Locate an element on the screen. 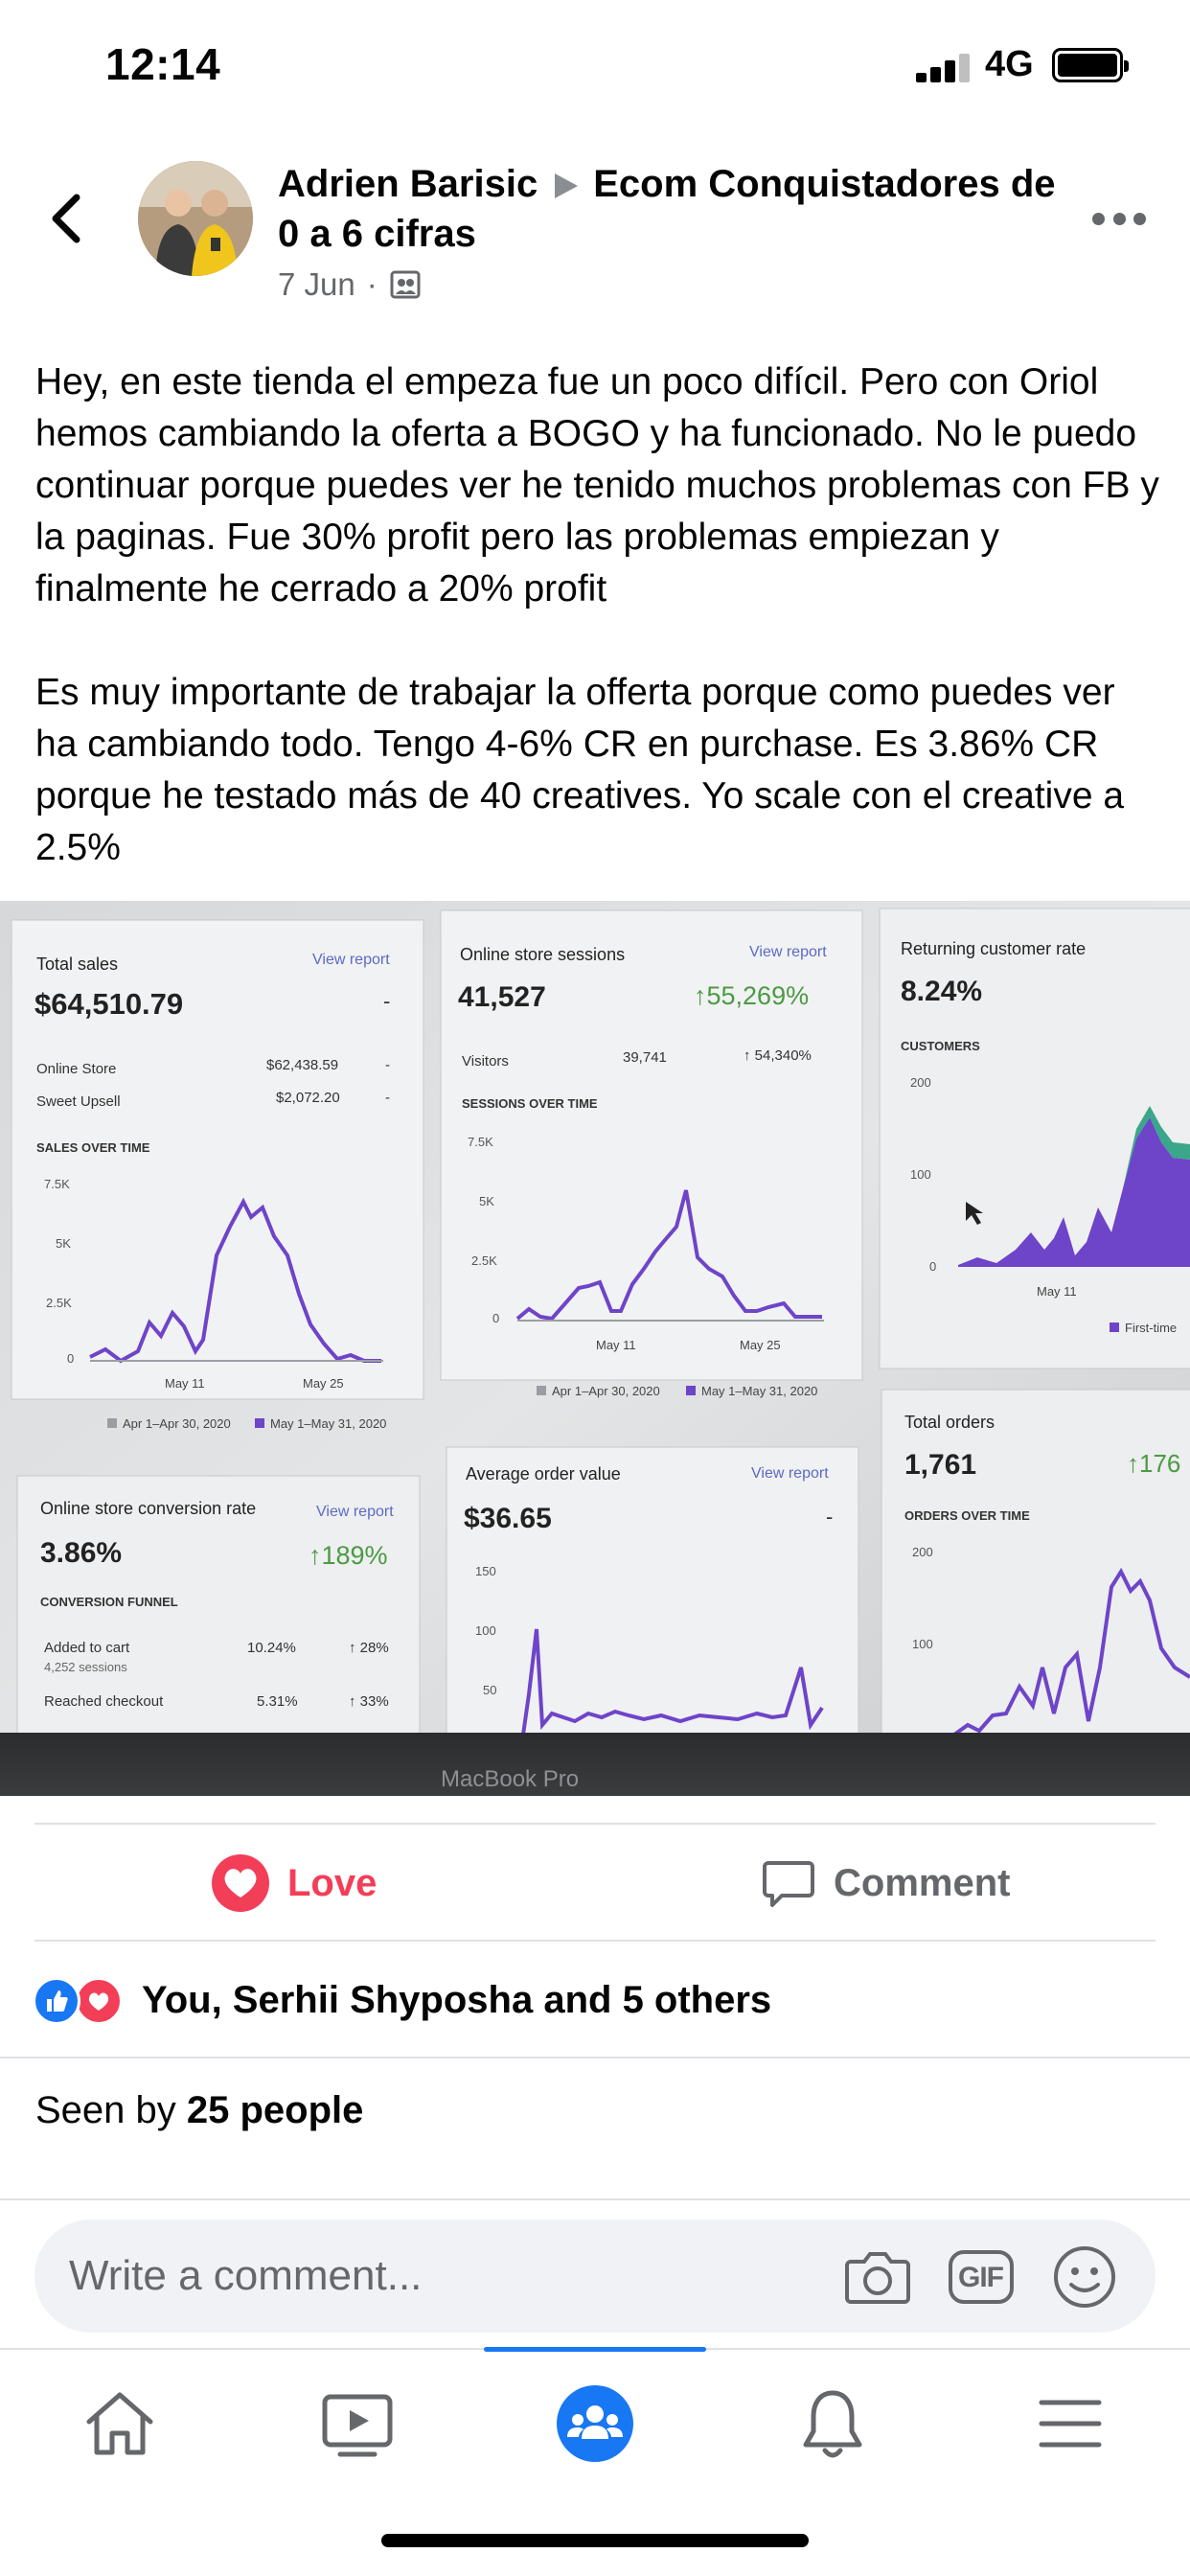 Image resolution: width=1190 pixels, height=2576 pixels. menu-icon is located at coordinates (1070, 2424).